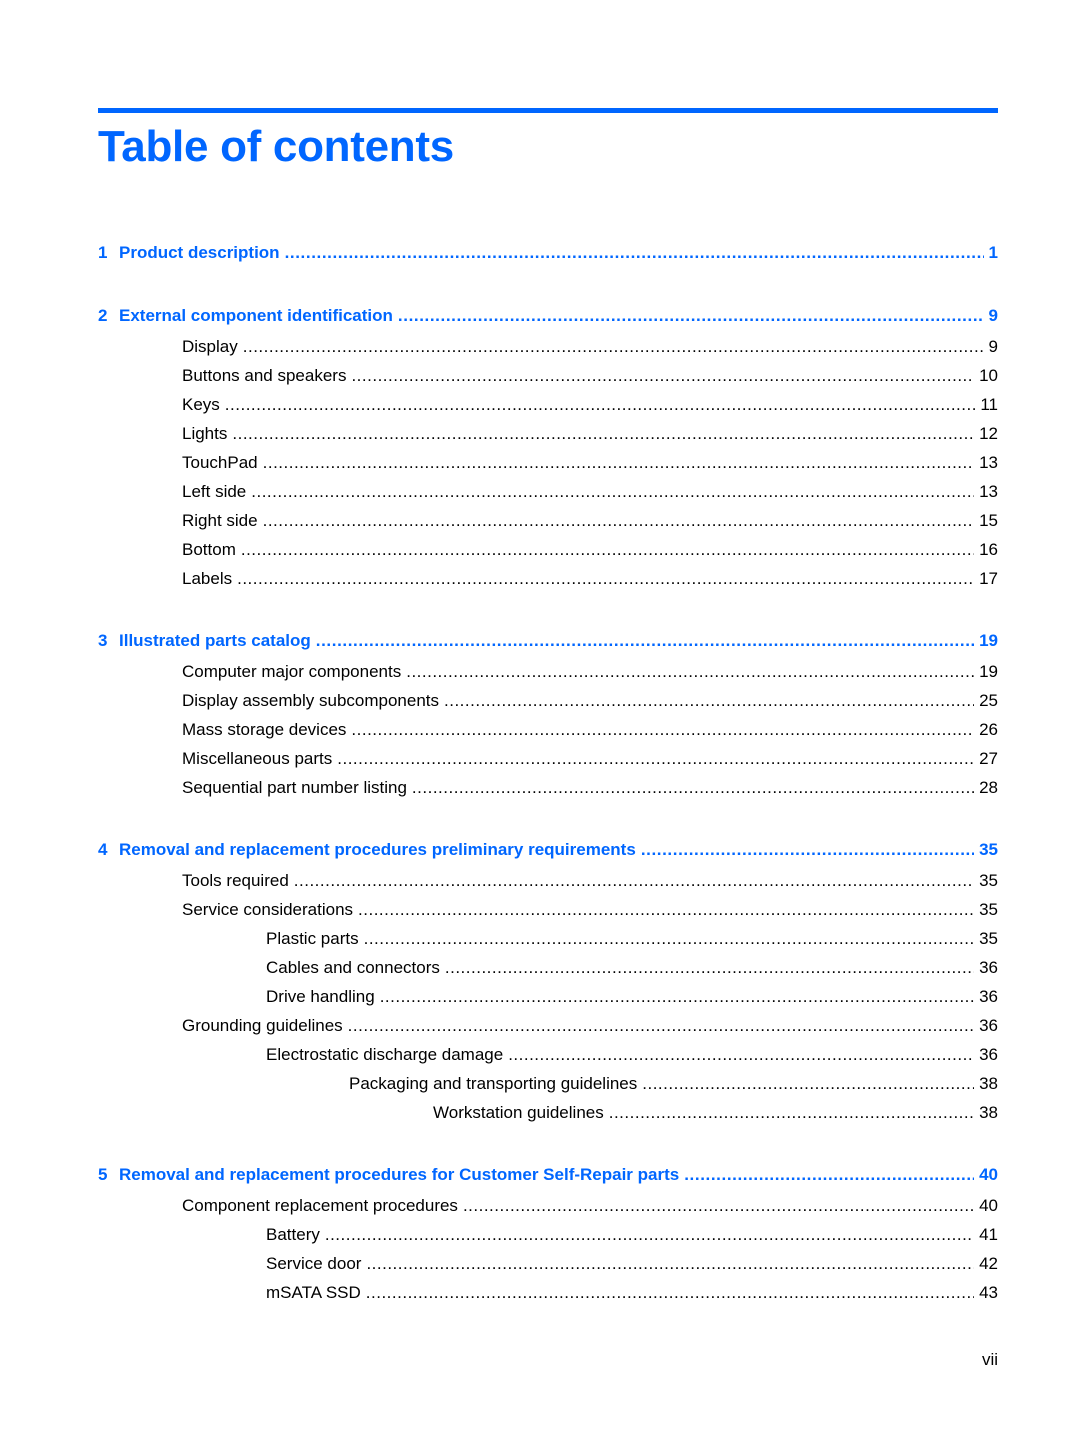  I want to click on toc-entry-right-side: Right side 15, so click(548, 521).